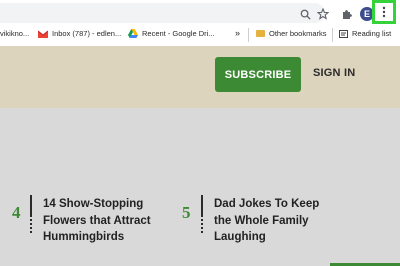 This screenshot has width=400, height=266. What do you see at coordinates (347, 14) in the screenshot?
I see `extensions-puzzle-icon` at bounding box center [347, 14].